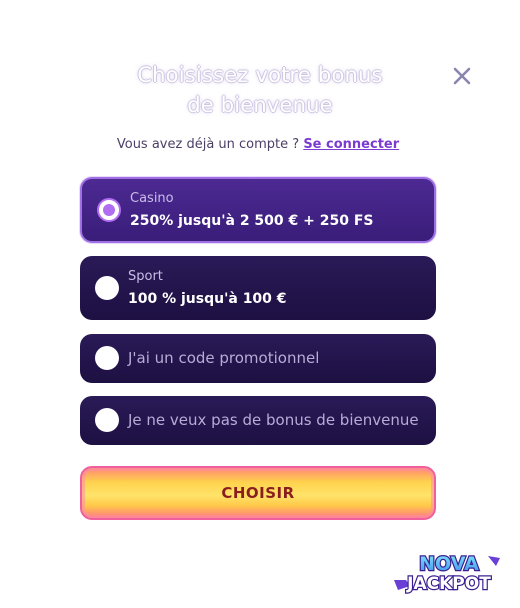  I want to click on radio-no-bonus, so click(107, 420).